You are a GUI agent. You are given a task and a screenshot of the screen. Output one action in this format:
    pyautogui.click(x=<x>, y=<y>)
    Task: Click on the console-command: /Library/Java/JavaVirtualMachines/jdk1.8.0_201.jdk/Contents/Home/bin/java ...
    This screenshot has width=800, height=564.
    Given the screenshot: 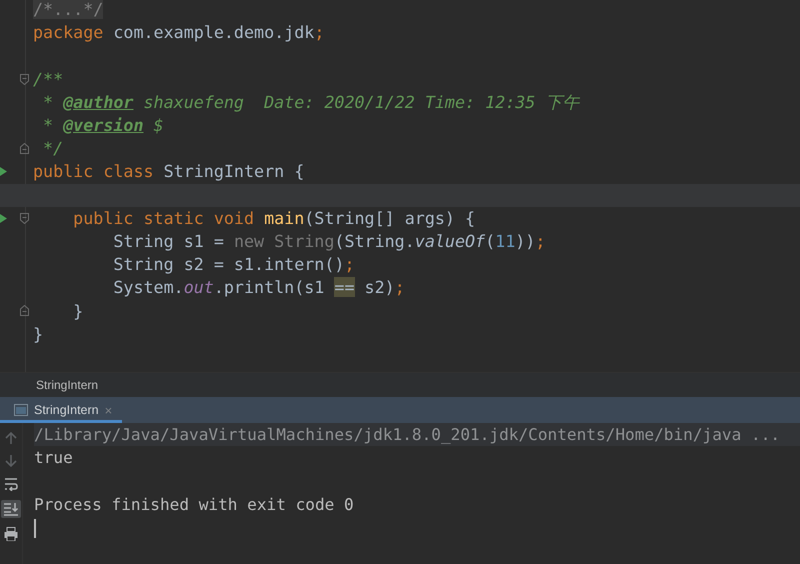 What is the action you would take?
    pyautogui.click(x=417, y=434)
    